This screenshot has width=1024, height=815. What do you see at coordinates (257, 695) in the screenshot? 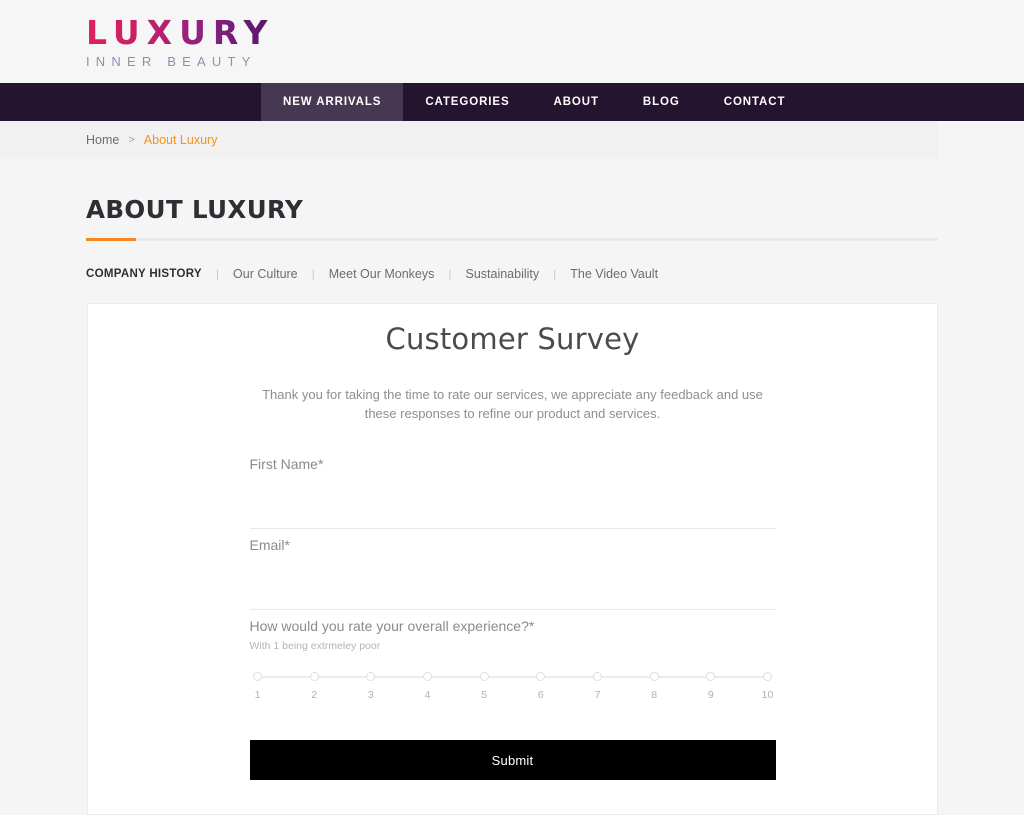
I see `rating-tick-label-1: 1` at bounding box center [257, 695].